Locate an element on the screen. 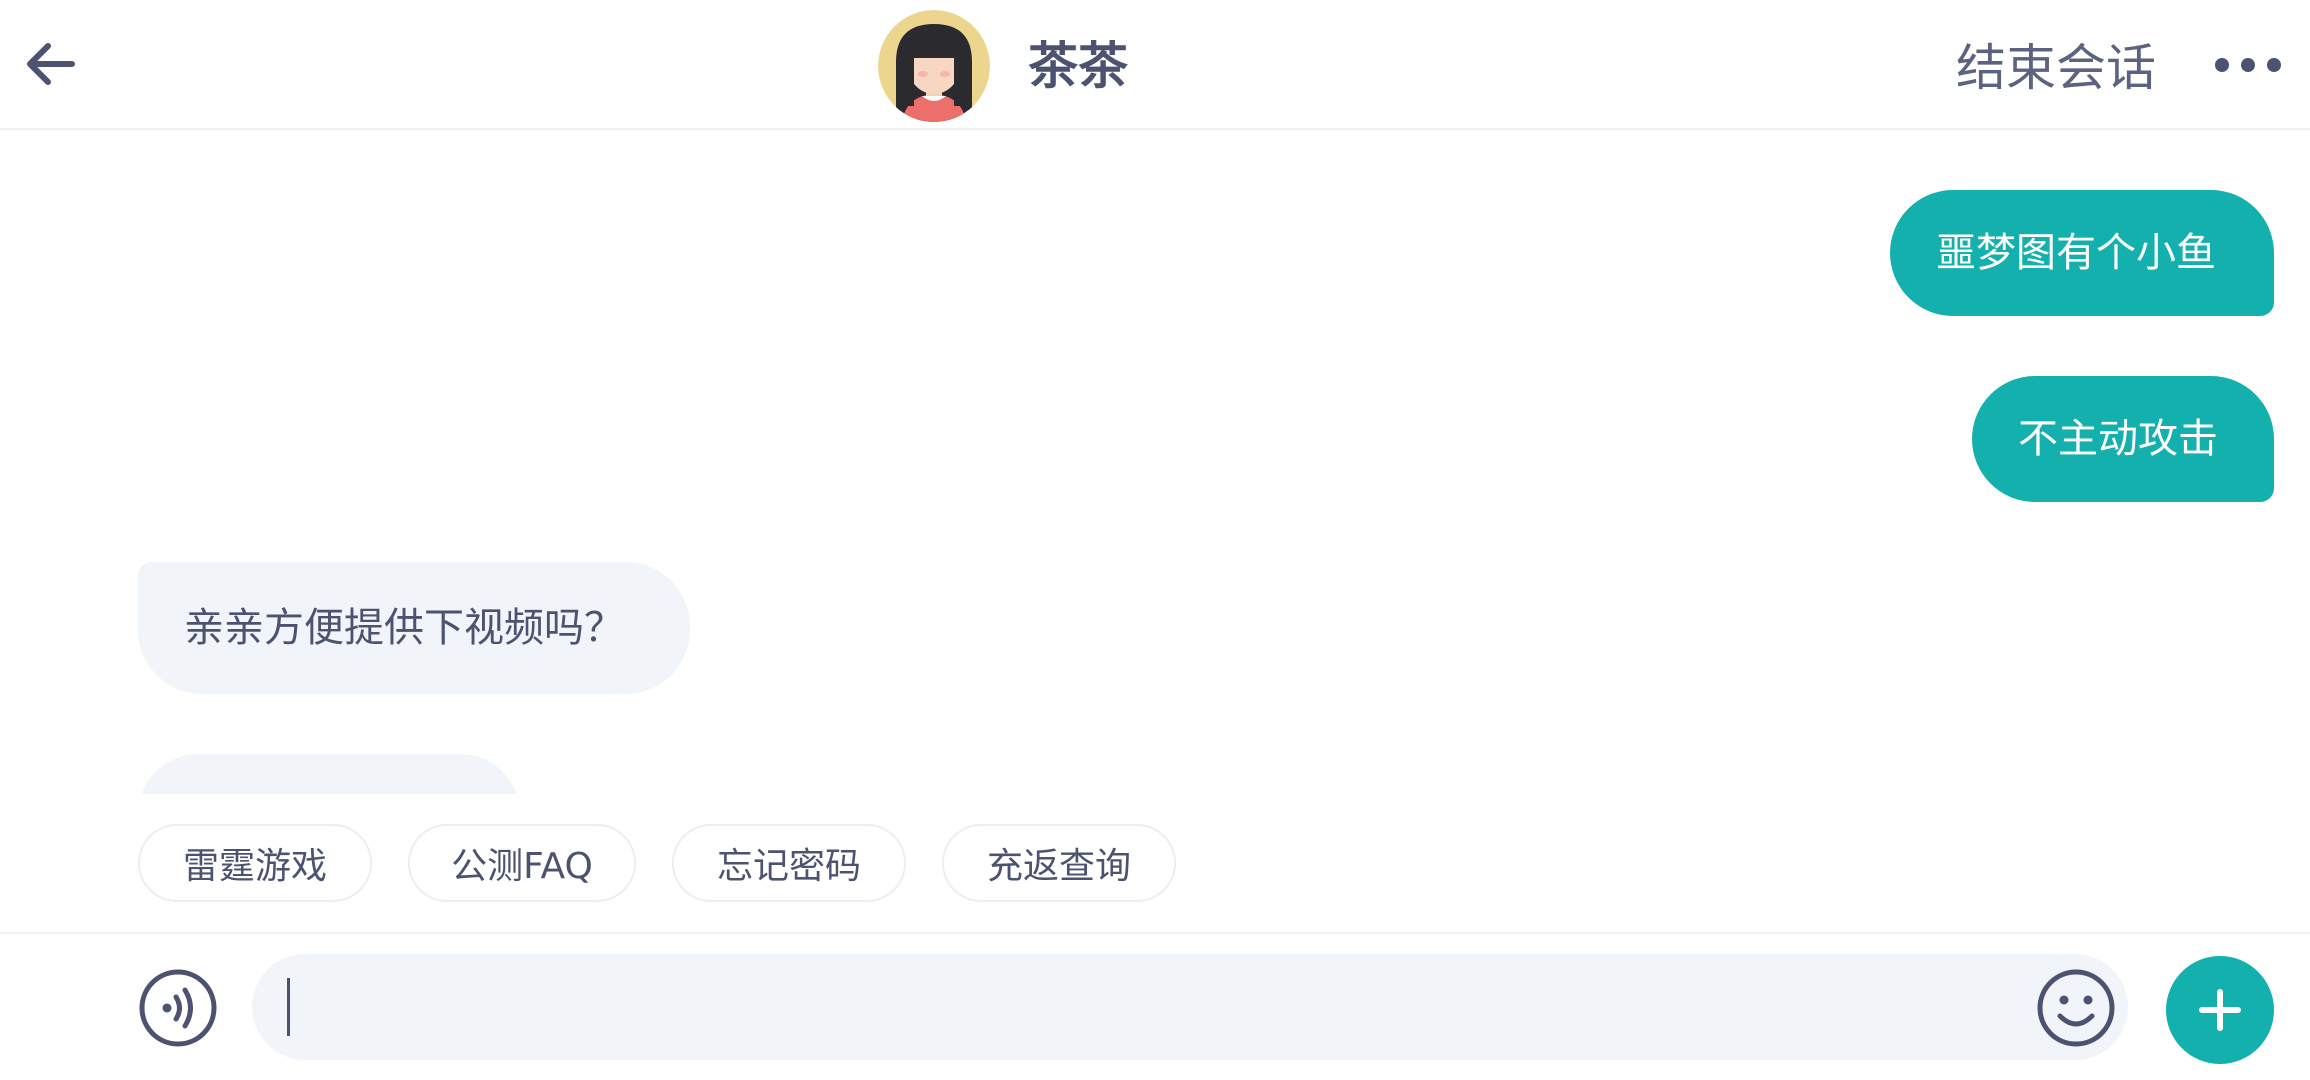 This screenshot has width=2310, height=1080. emoji-icon is located at coordinates (2076, 1008).